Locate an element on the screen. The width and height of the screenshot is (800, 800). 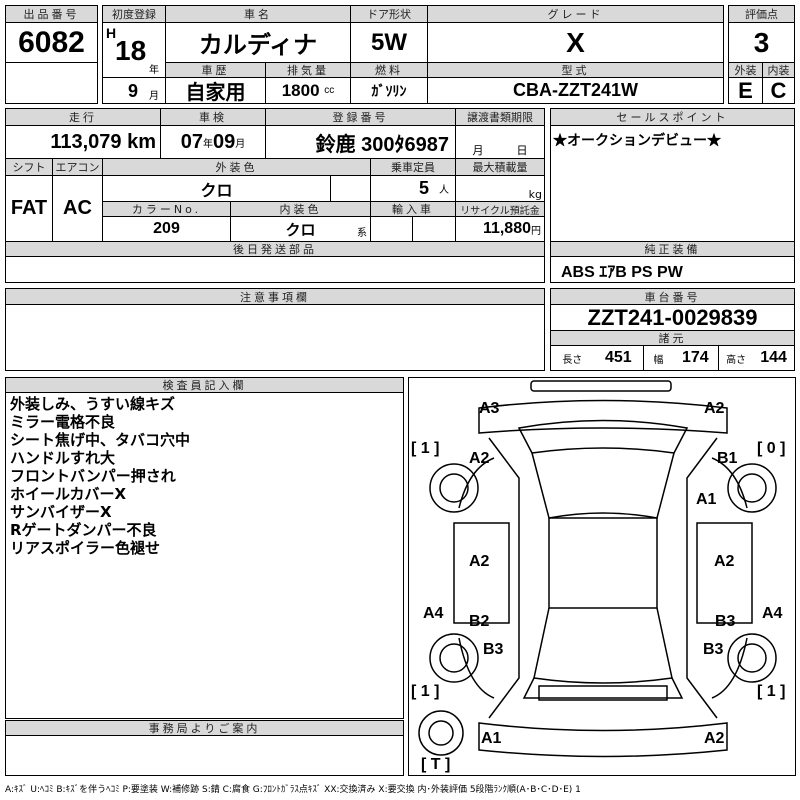
damage-mark: A1 is located at coordinates (491, 738).